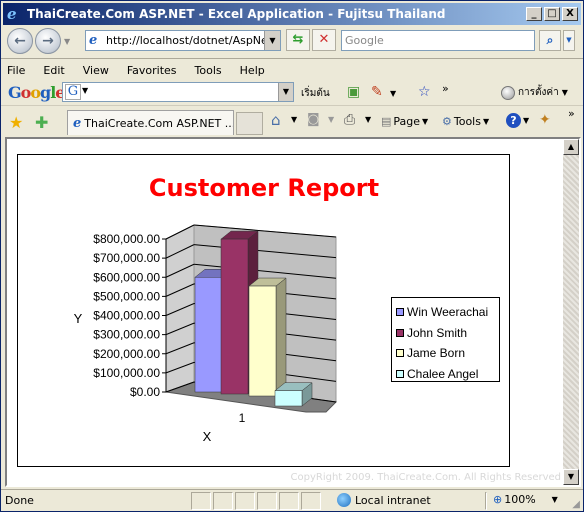 This screenshot has height=512, width=584. Describe the element at coordinates (554, 499) in the screenshot. I see `zoom-dropdown-icon: ▼` at that location.